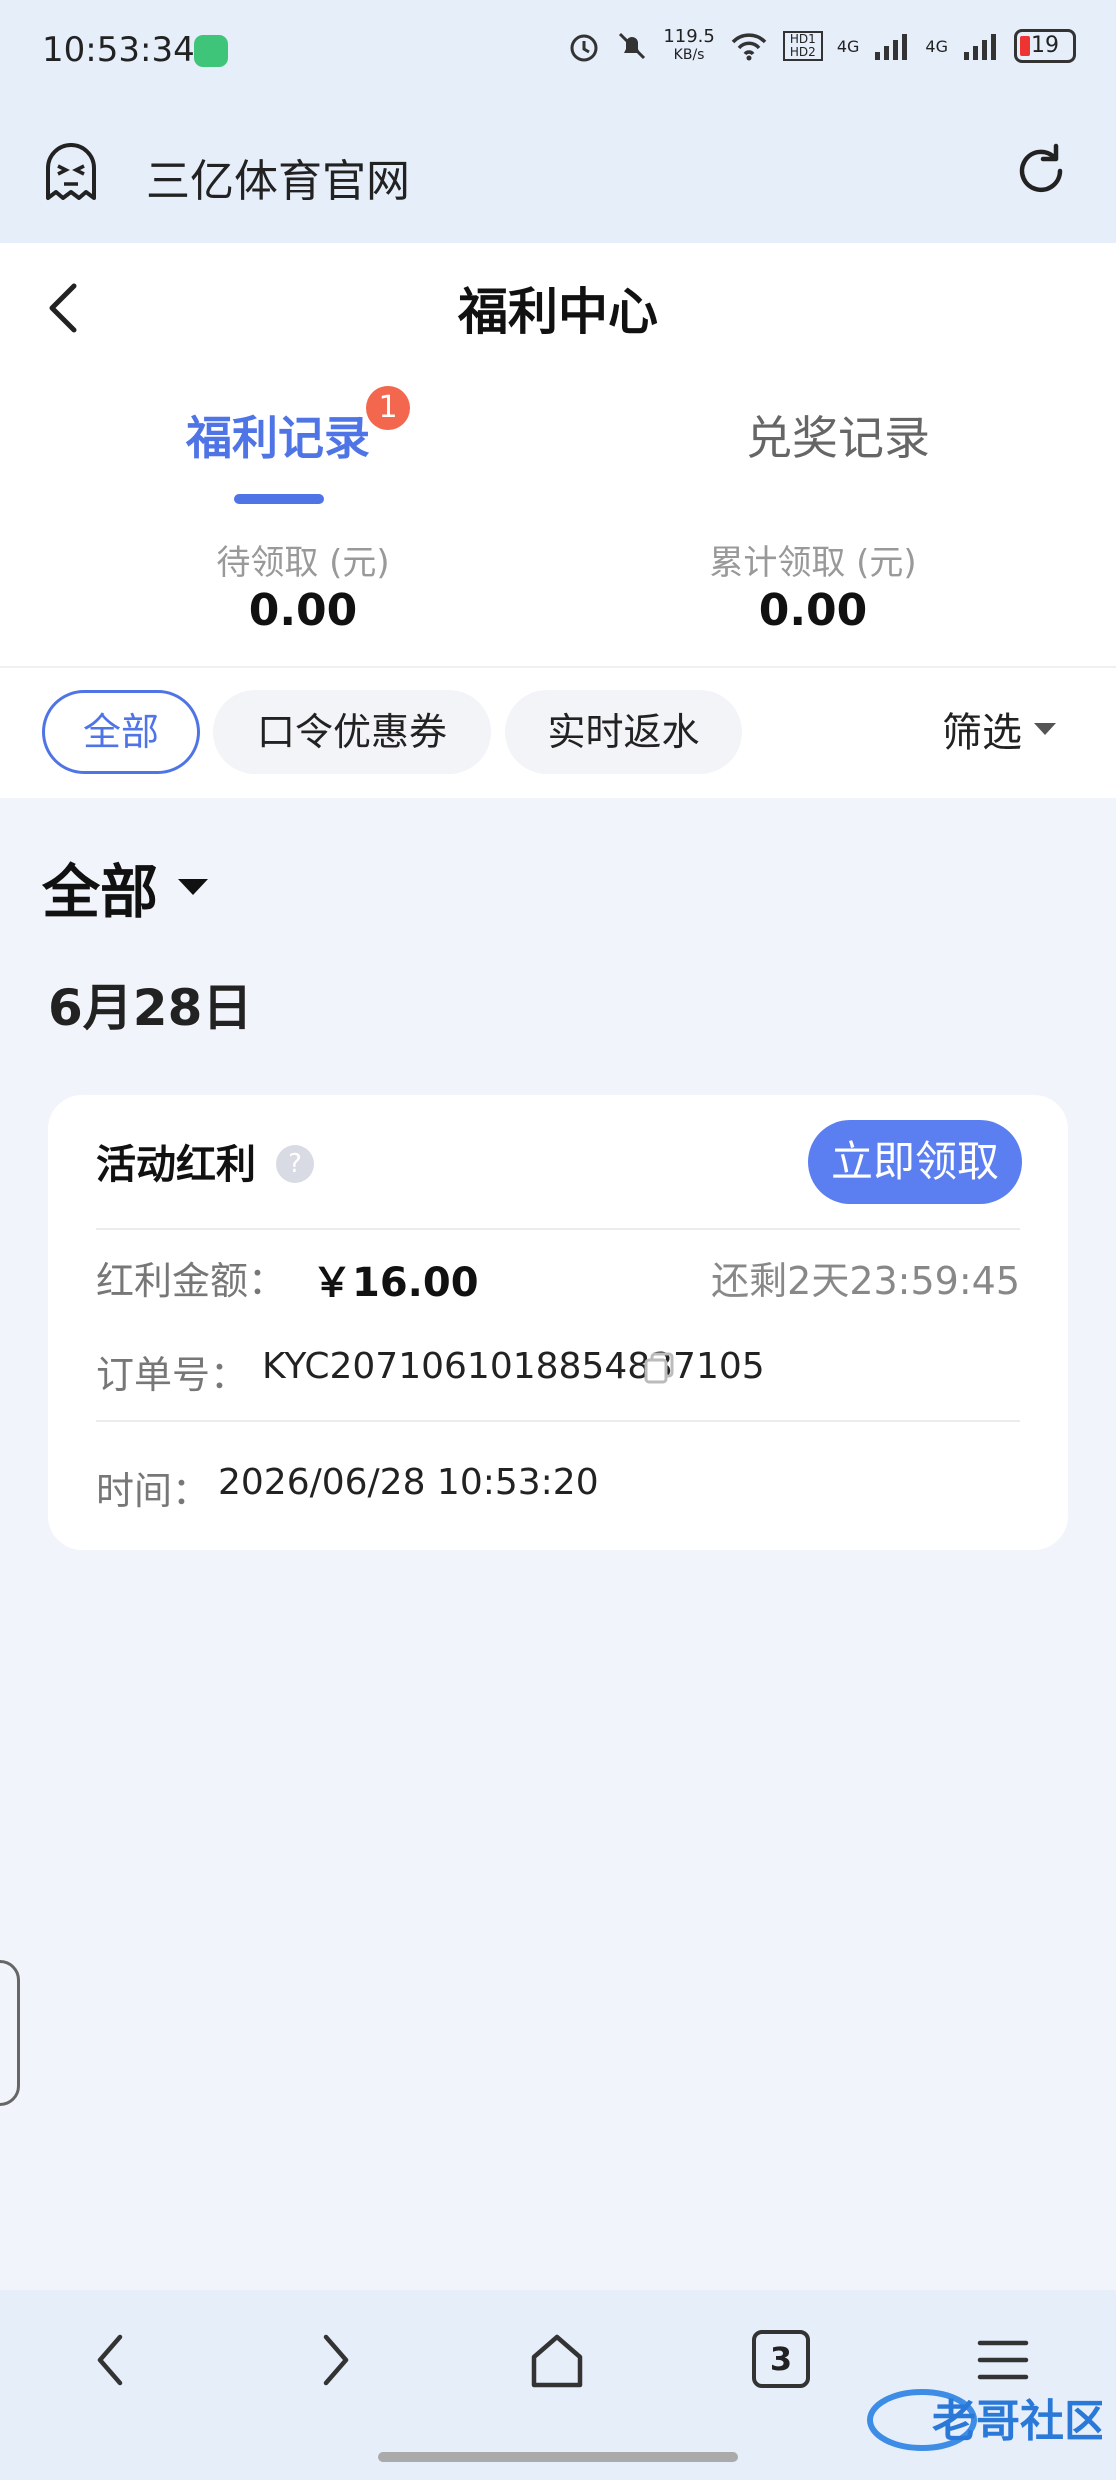  What do you see at coordinates (1045, 729) in the screenshot?
I see `chevron-down-icon` at bounding box center [1045, 729].